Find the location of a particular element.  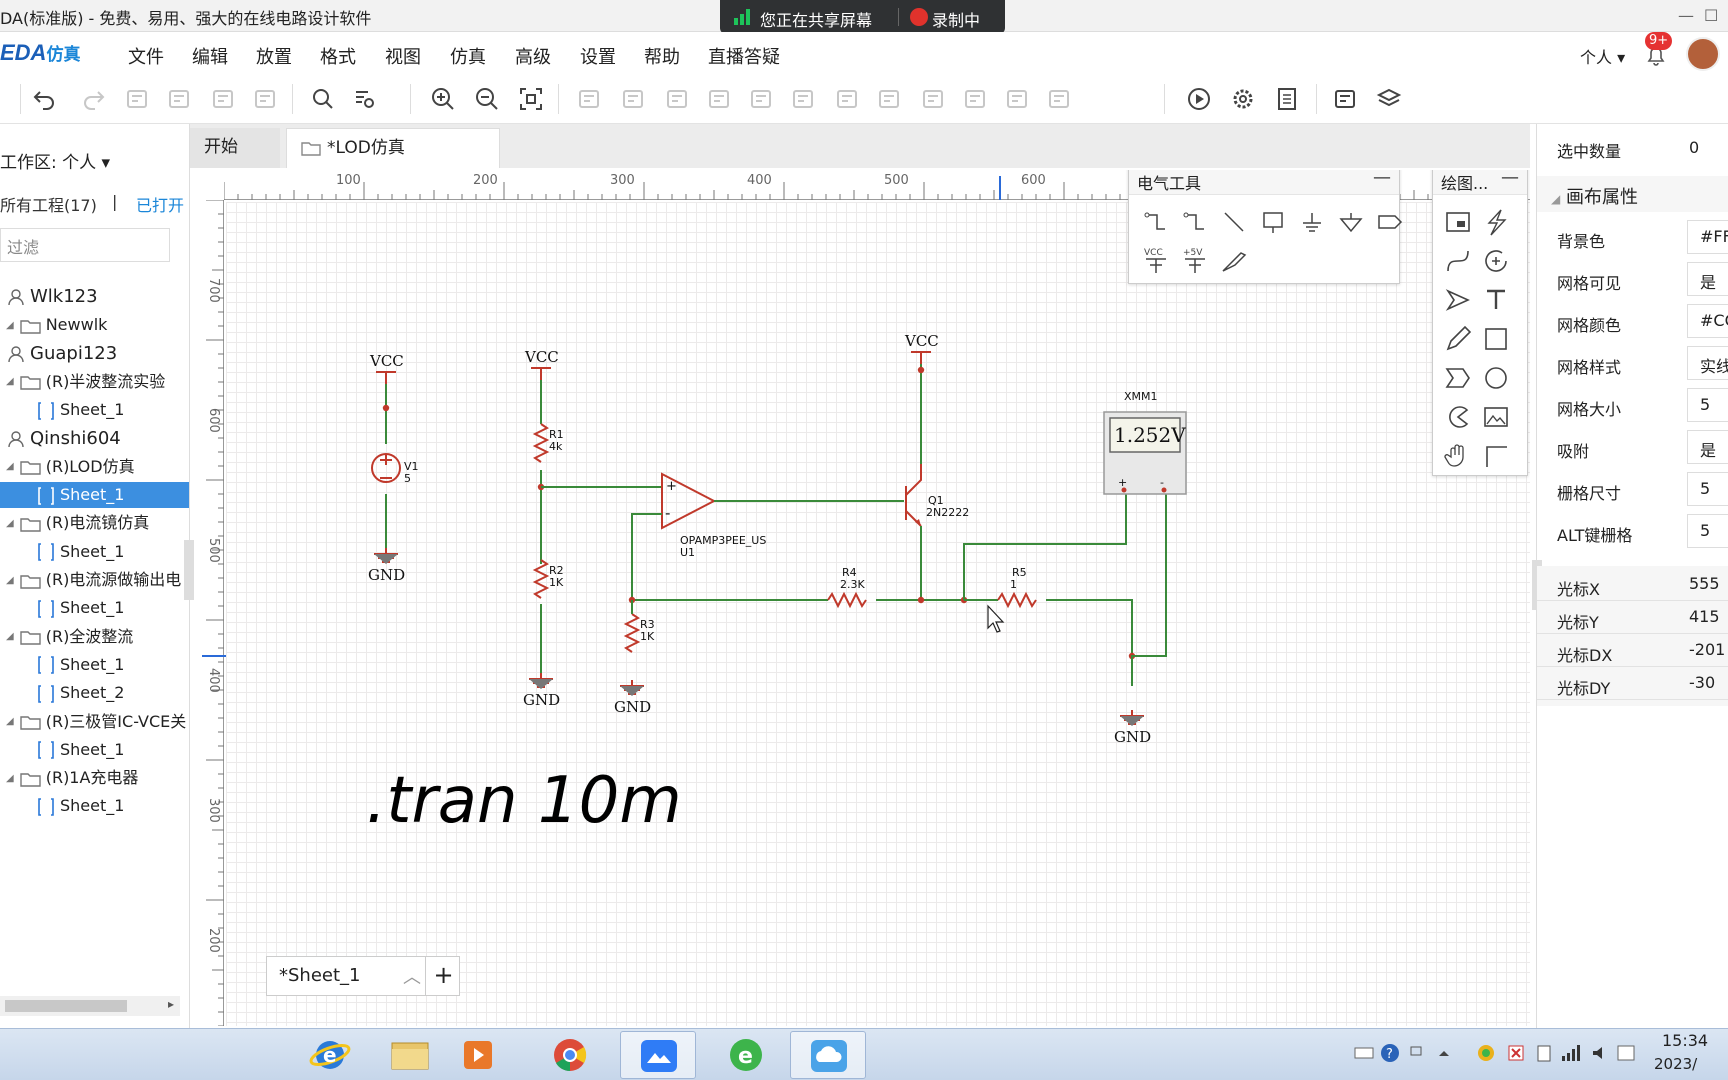

distribute-v-icon is located at coordinates (889, 99).